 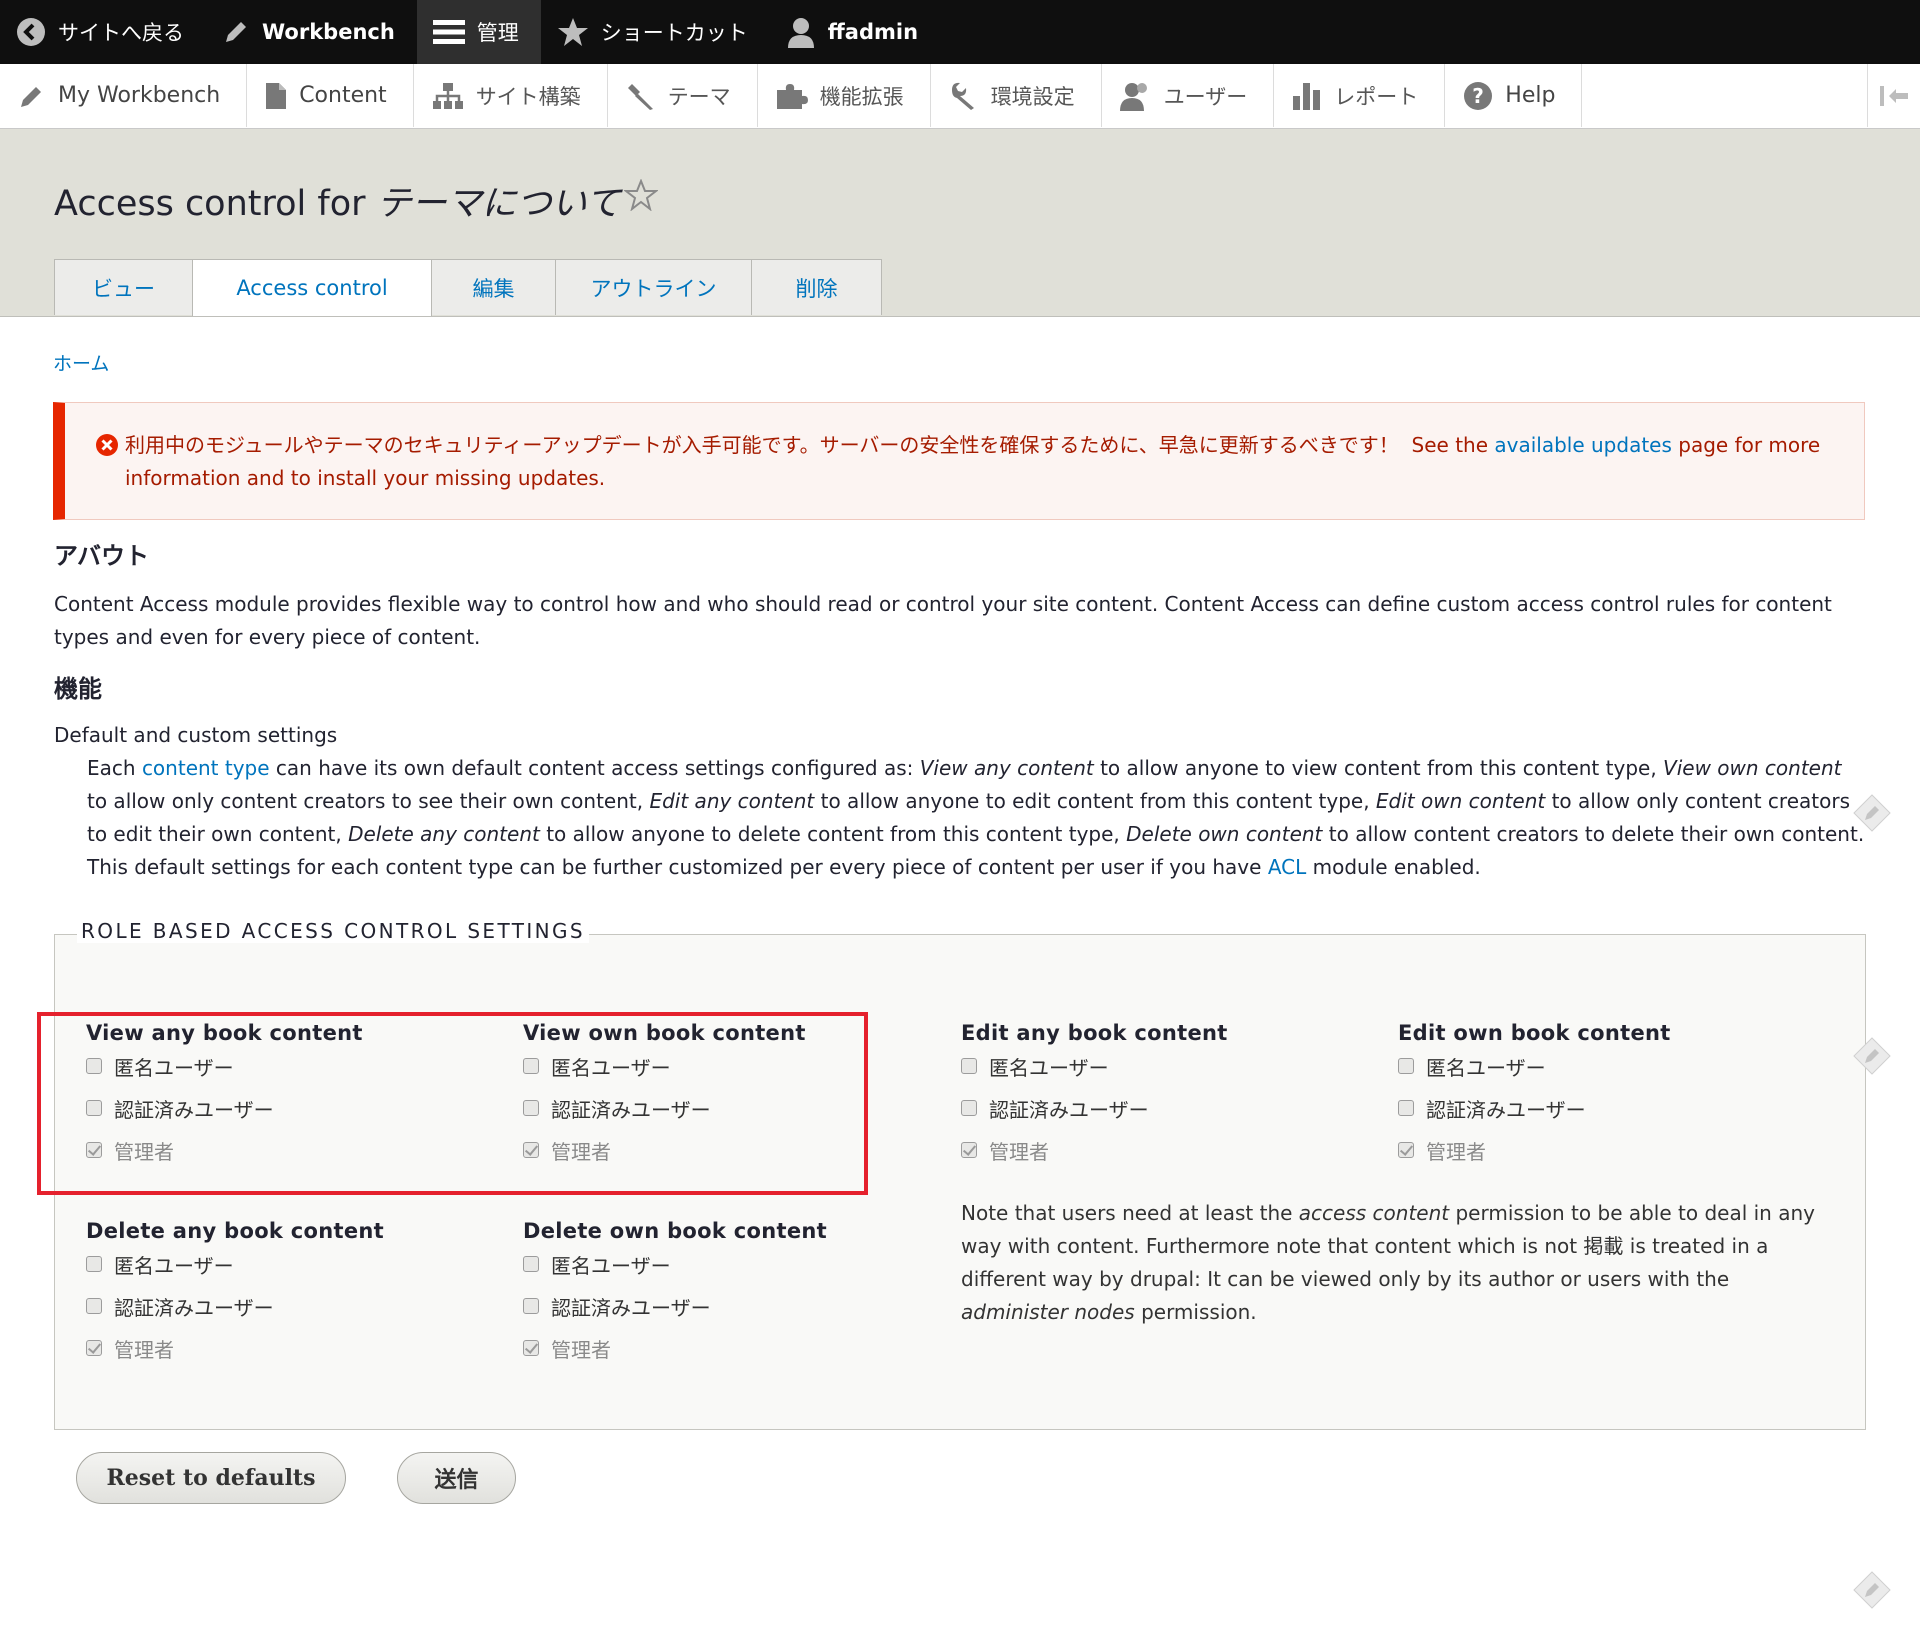 I want to click on paintbrush-icon, so click(x=640, y=96).